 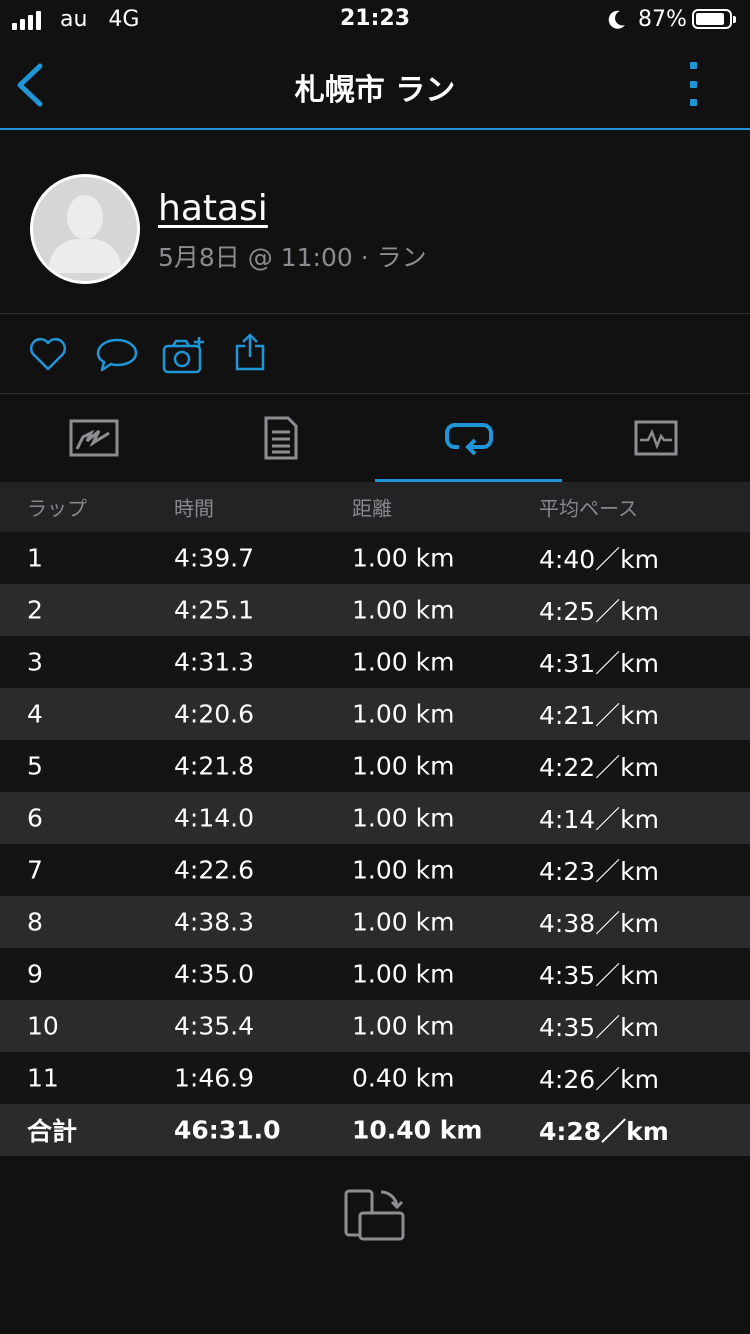 I want to click on table-row: 2 4:25.1 1.00 km 4:25／km, so click(x=375, y=610).